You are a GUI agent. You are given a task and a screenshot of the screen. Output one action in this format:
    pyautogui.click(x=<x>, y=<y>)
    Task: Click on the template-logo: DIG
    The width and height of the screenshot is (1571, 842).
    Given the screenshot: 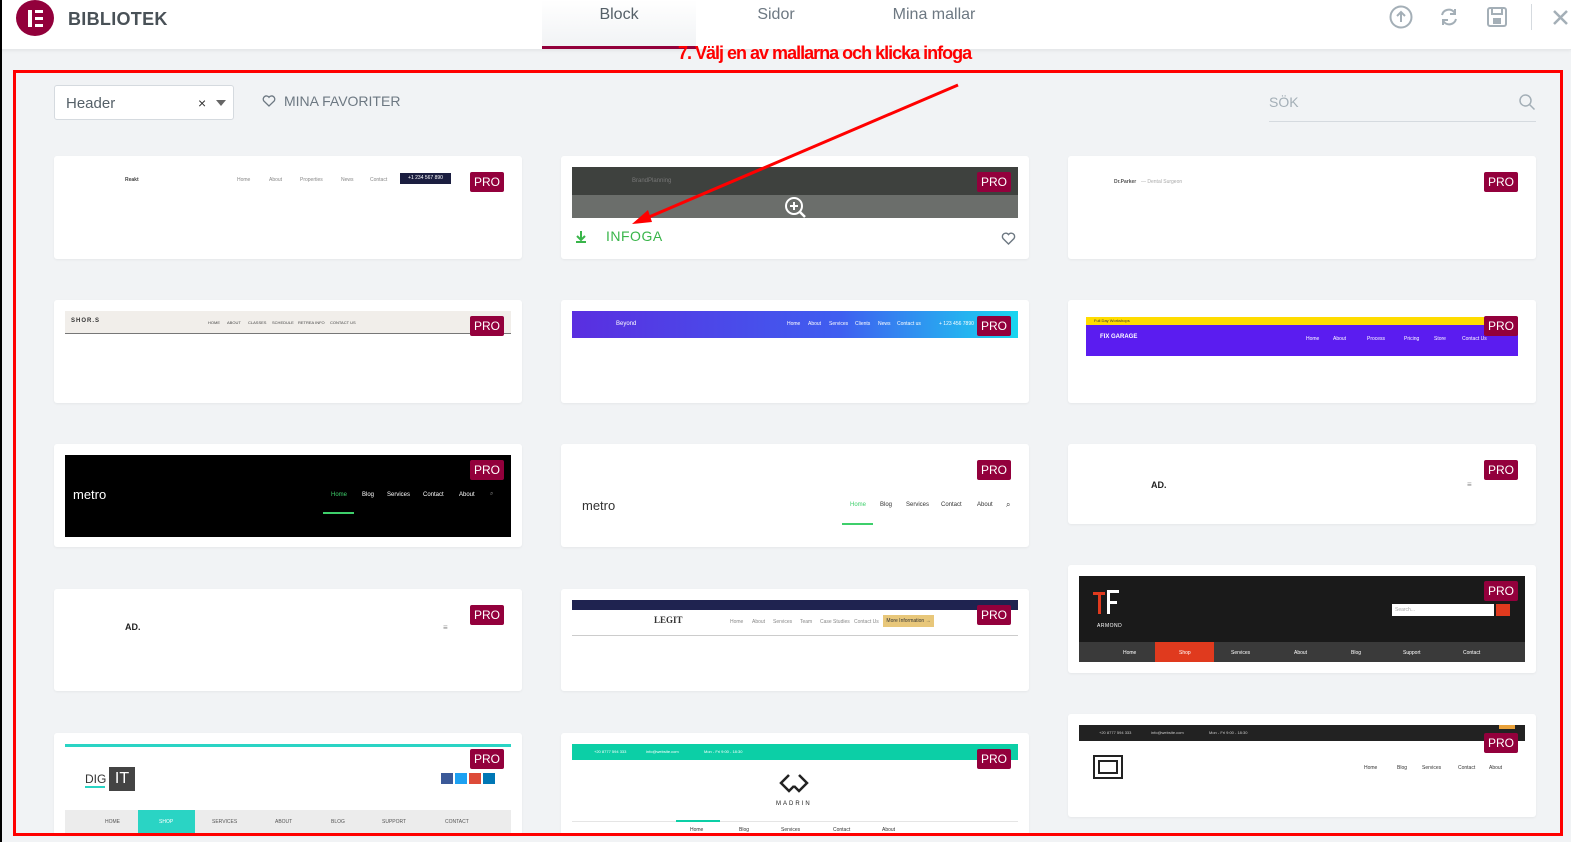 What is the action you would take?
    pyautogui.click(x=96, y=779)
    